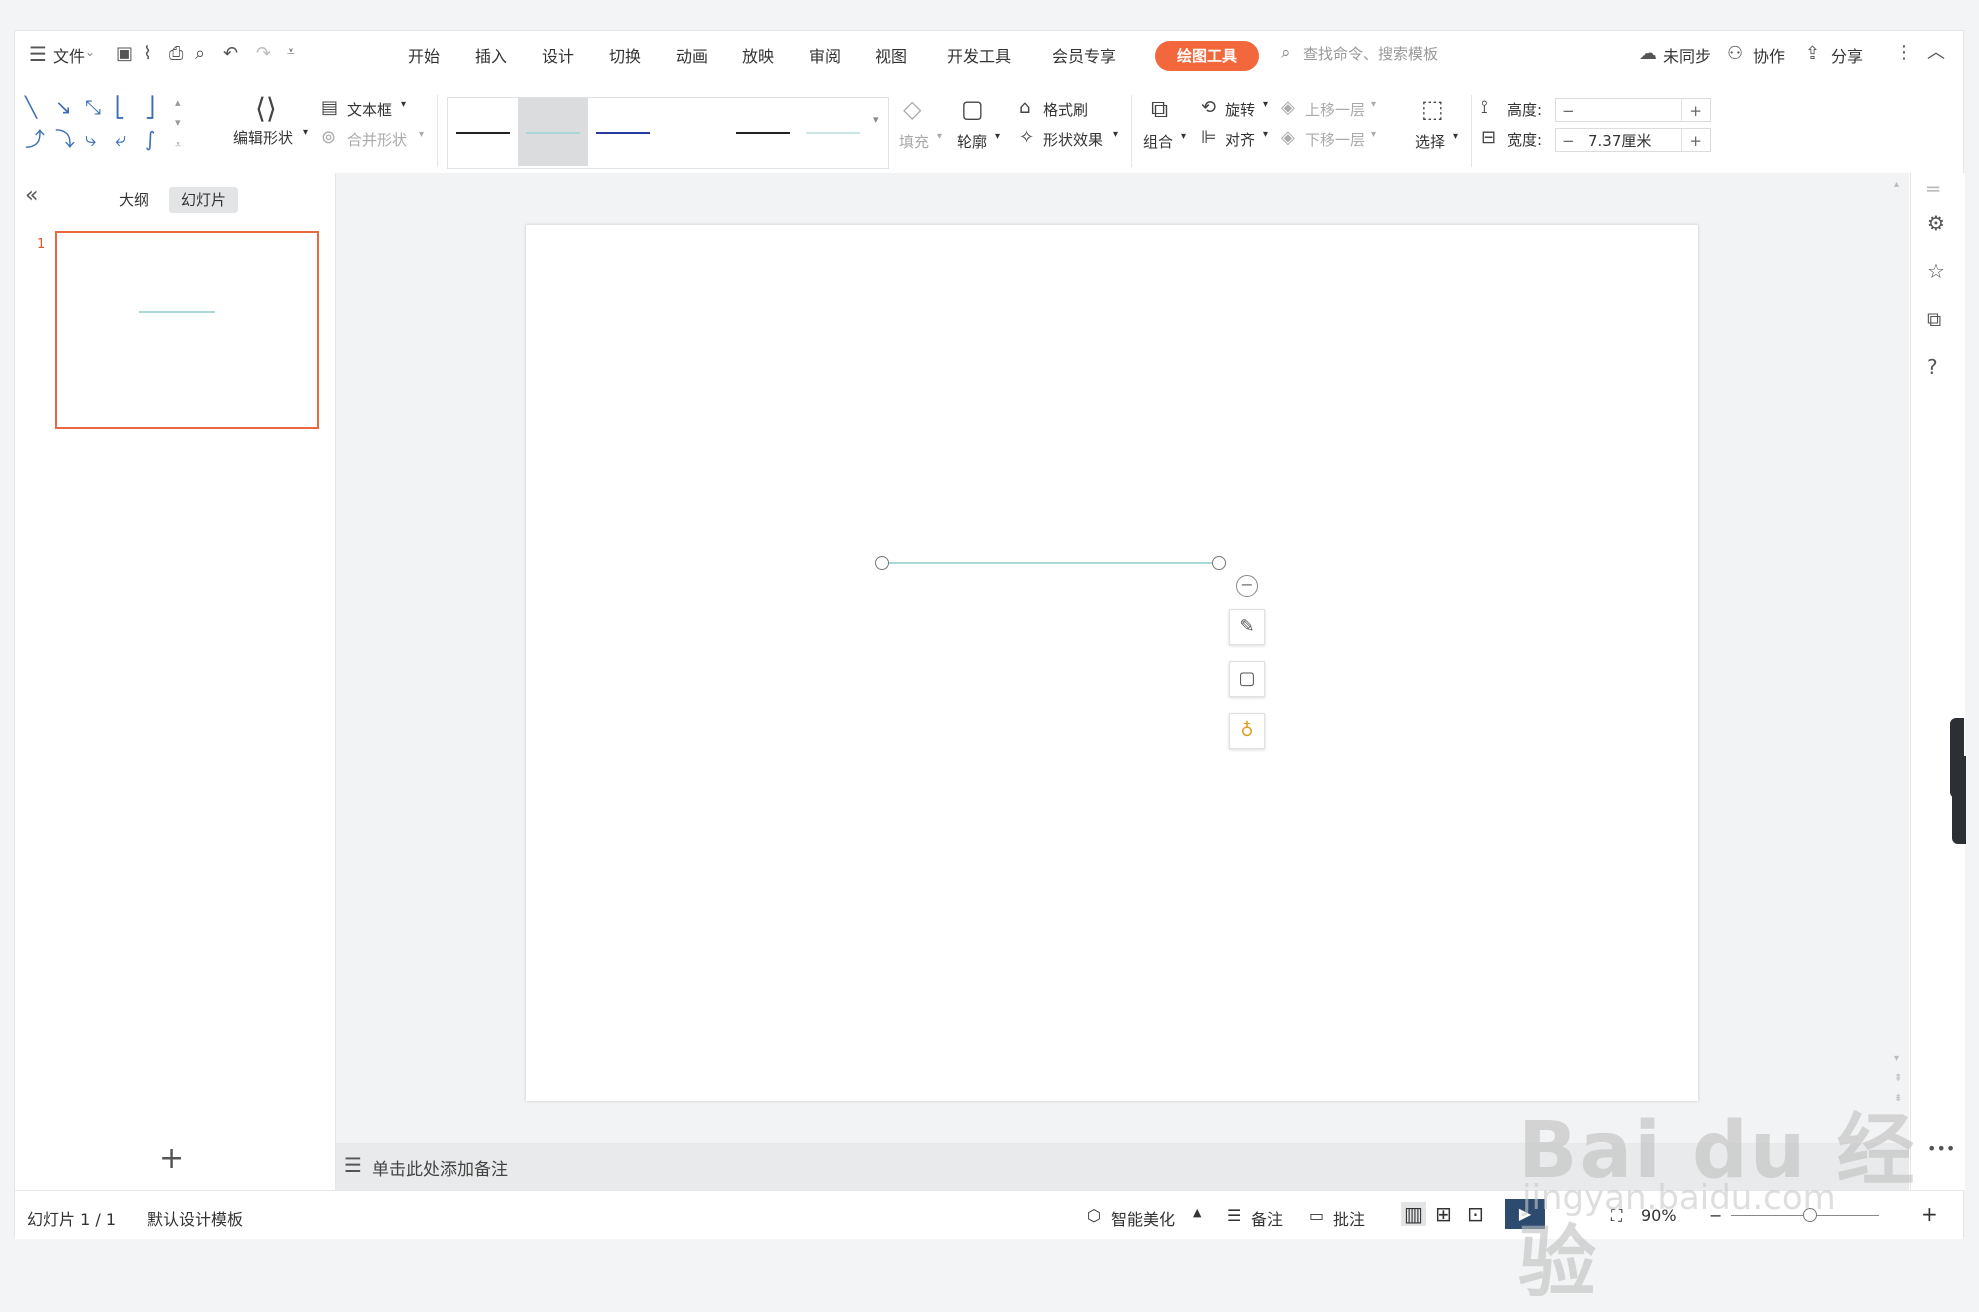 This screenshot has height=1312, width=1979. What do you see at coordinates (329, 108) in the screenshot?
I see `text-box-icon: ▤` at bounding box center [329, 108].